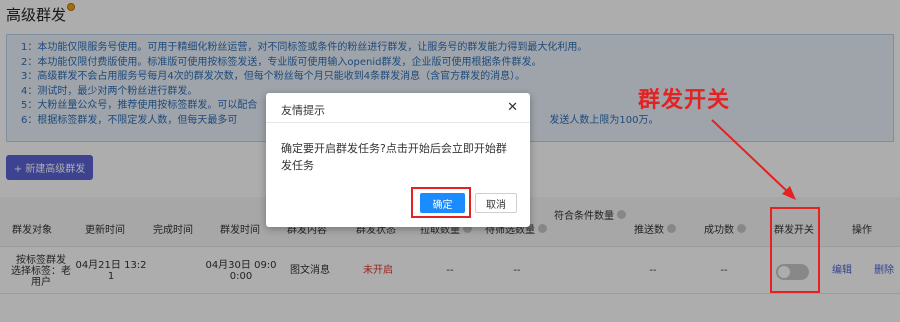  I want to click on annotation-arrow, so click(753, 159).